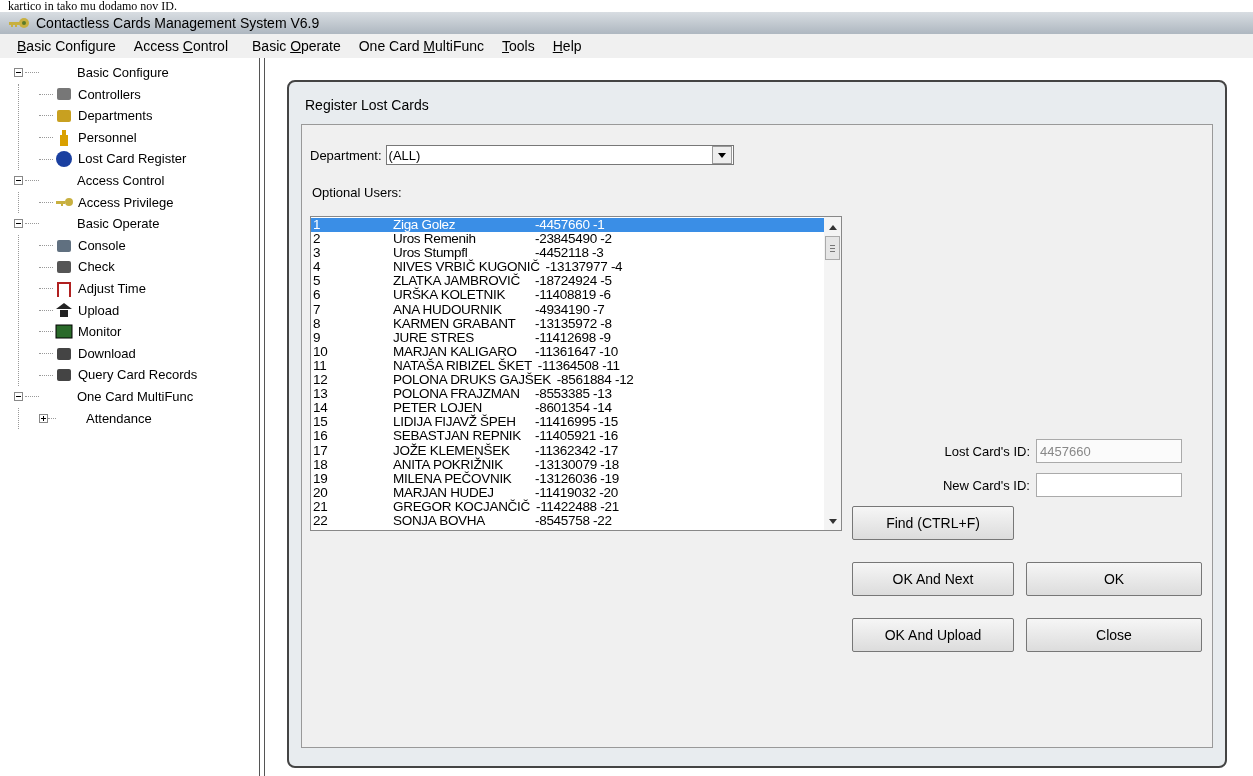 The width and height of the screenshot is (1253, 776). Describe the element at coordinates (567, 380) in the screenshot. I see `user-row: 12 POLONA DRUKS GAJŠEK -8561884 -12` at that location.